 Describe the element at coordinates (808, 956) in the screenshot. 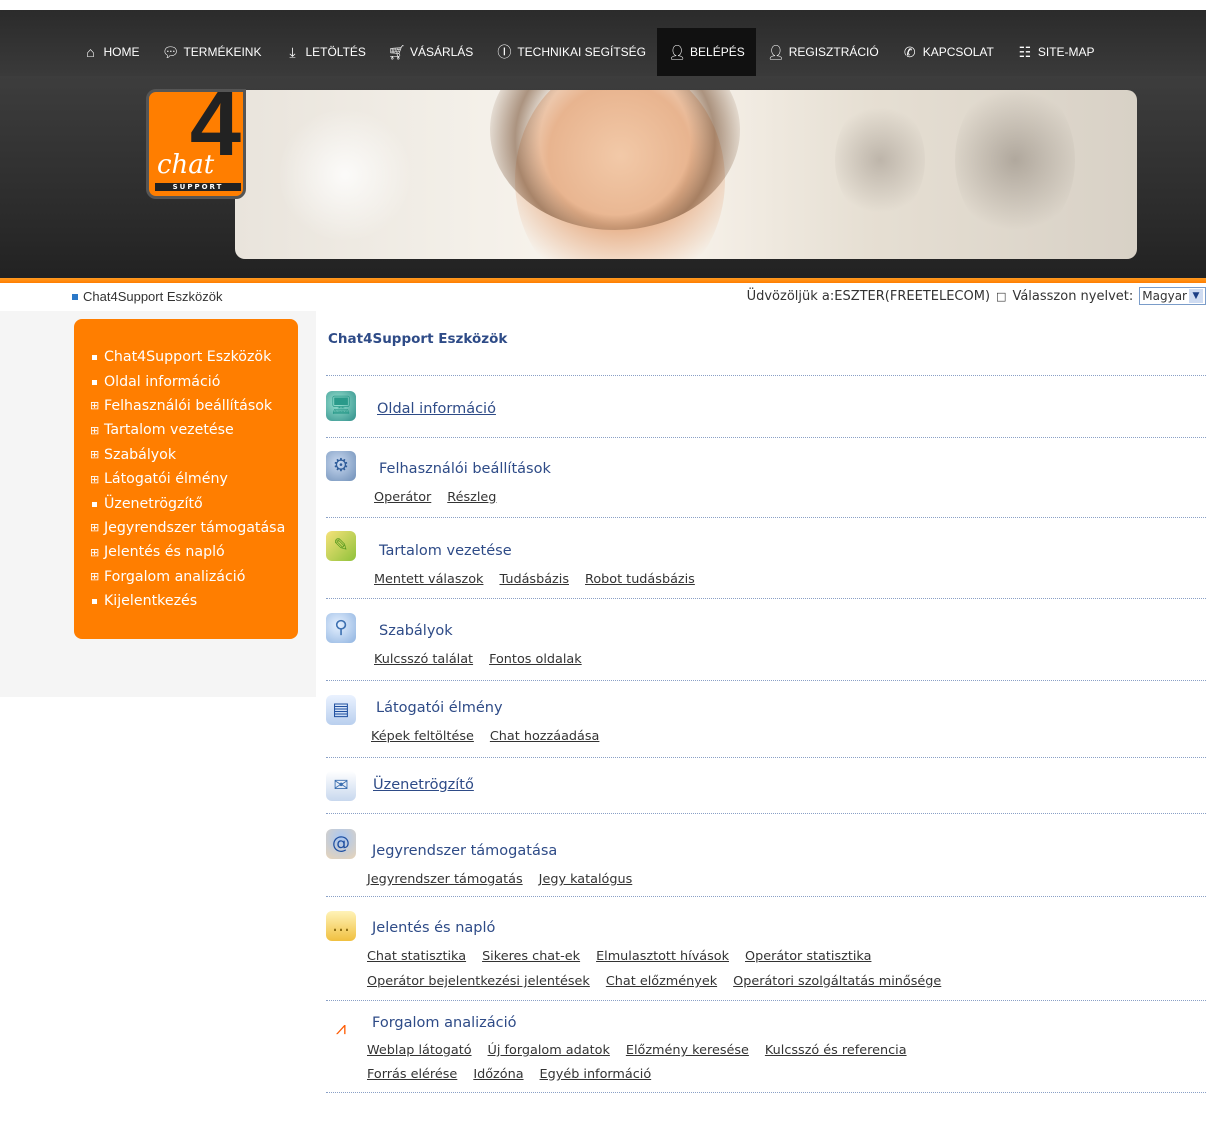

I see `section-link: Operátor statisztika` at that location.